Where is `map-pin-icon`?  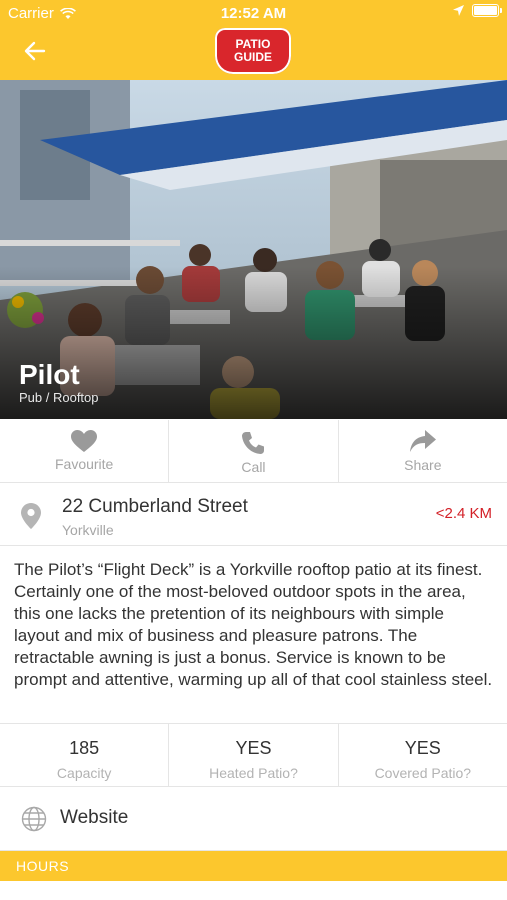 map-pin-icon is located at coordinates (31, 516).